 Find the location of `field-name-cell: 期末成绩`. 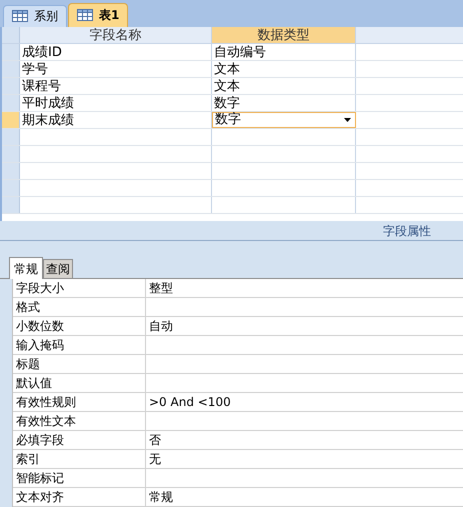

field-name-cell: 期末成绩 is located at coordinates (116, 120).